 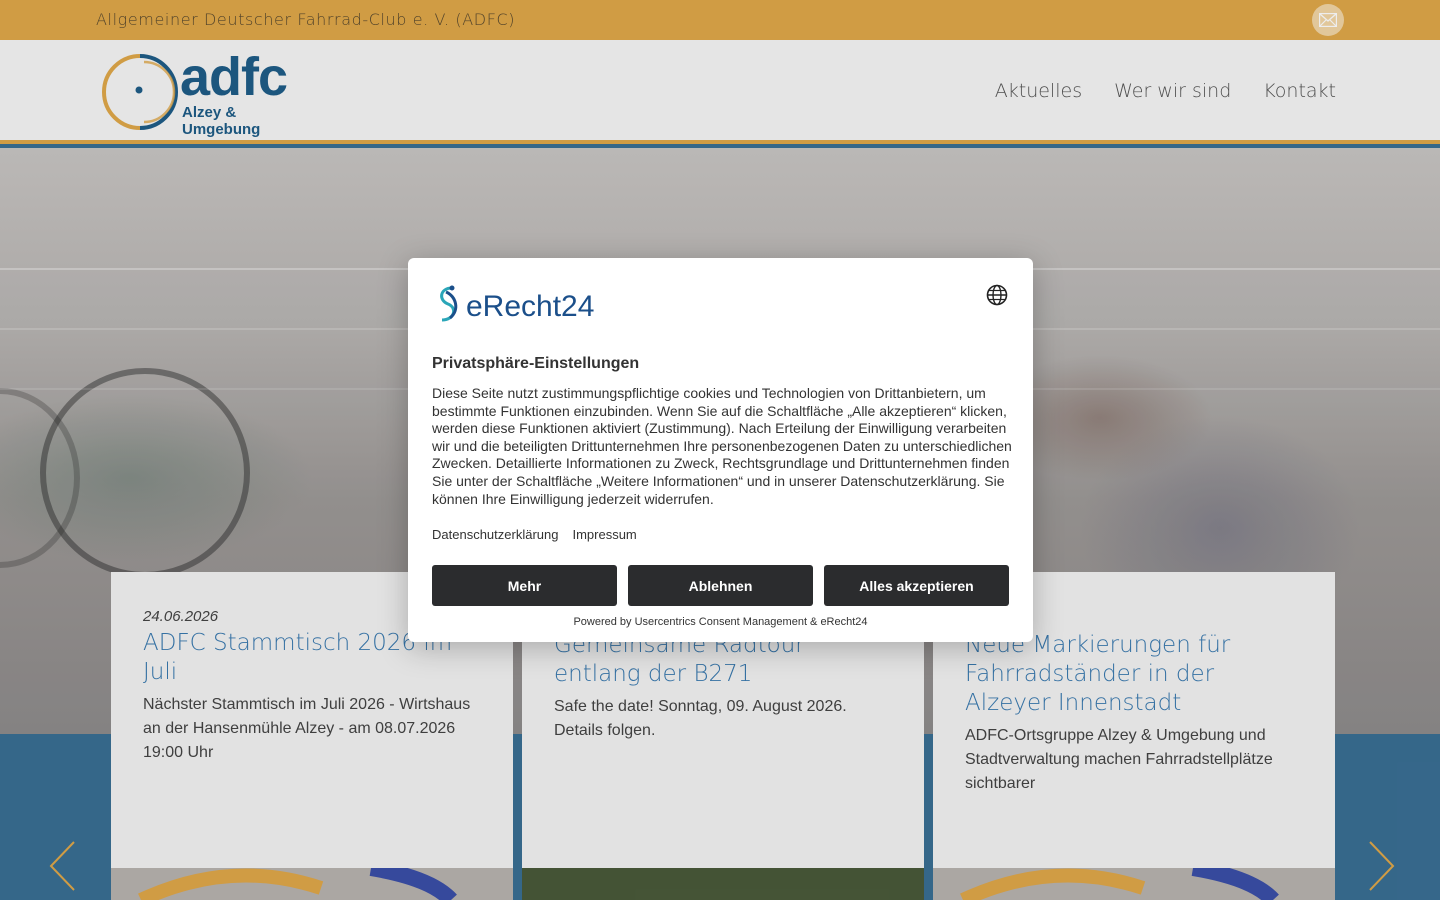 What do you see at coordinates (530, 306) in the screenshot?
I see `erecht24-brand: eRecht24` at bounding box center [530, 306].